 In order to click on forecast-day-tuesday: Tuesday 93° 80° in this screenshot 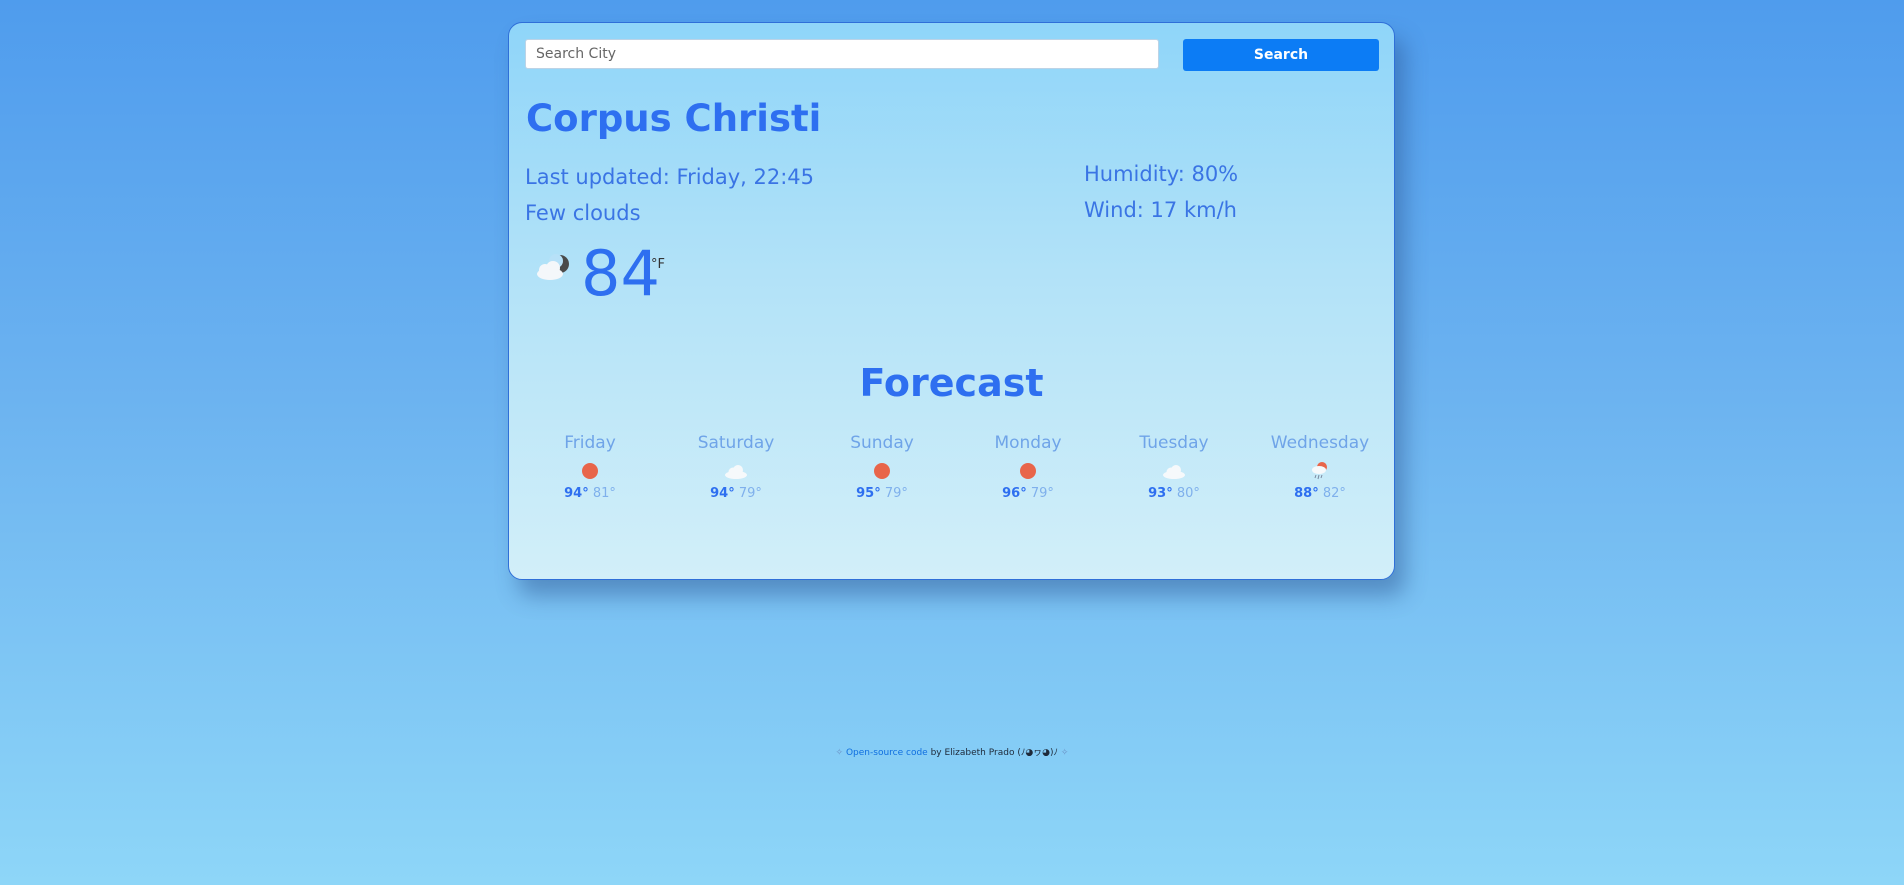, I will do `click(1174, 467)`.